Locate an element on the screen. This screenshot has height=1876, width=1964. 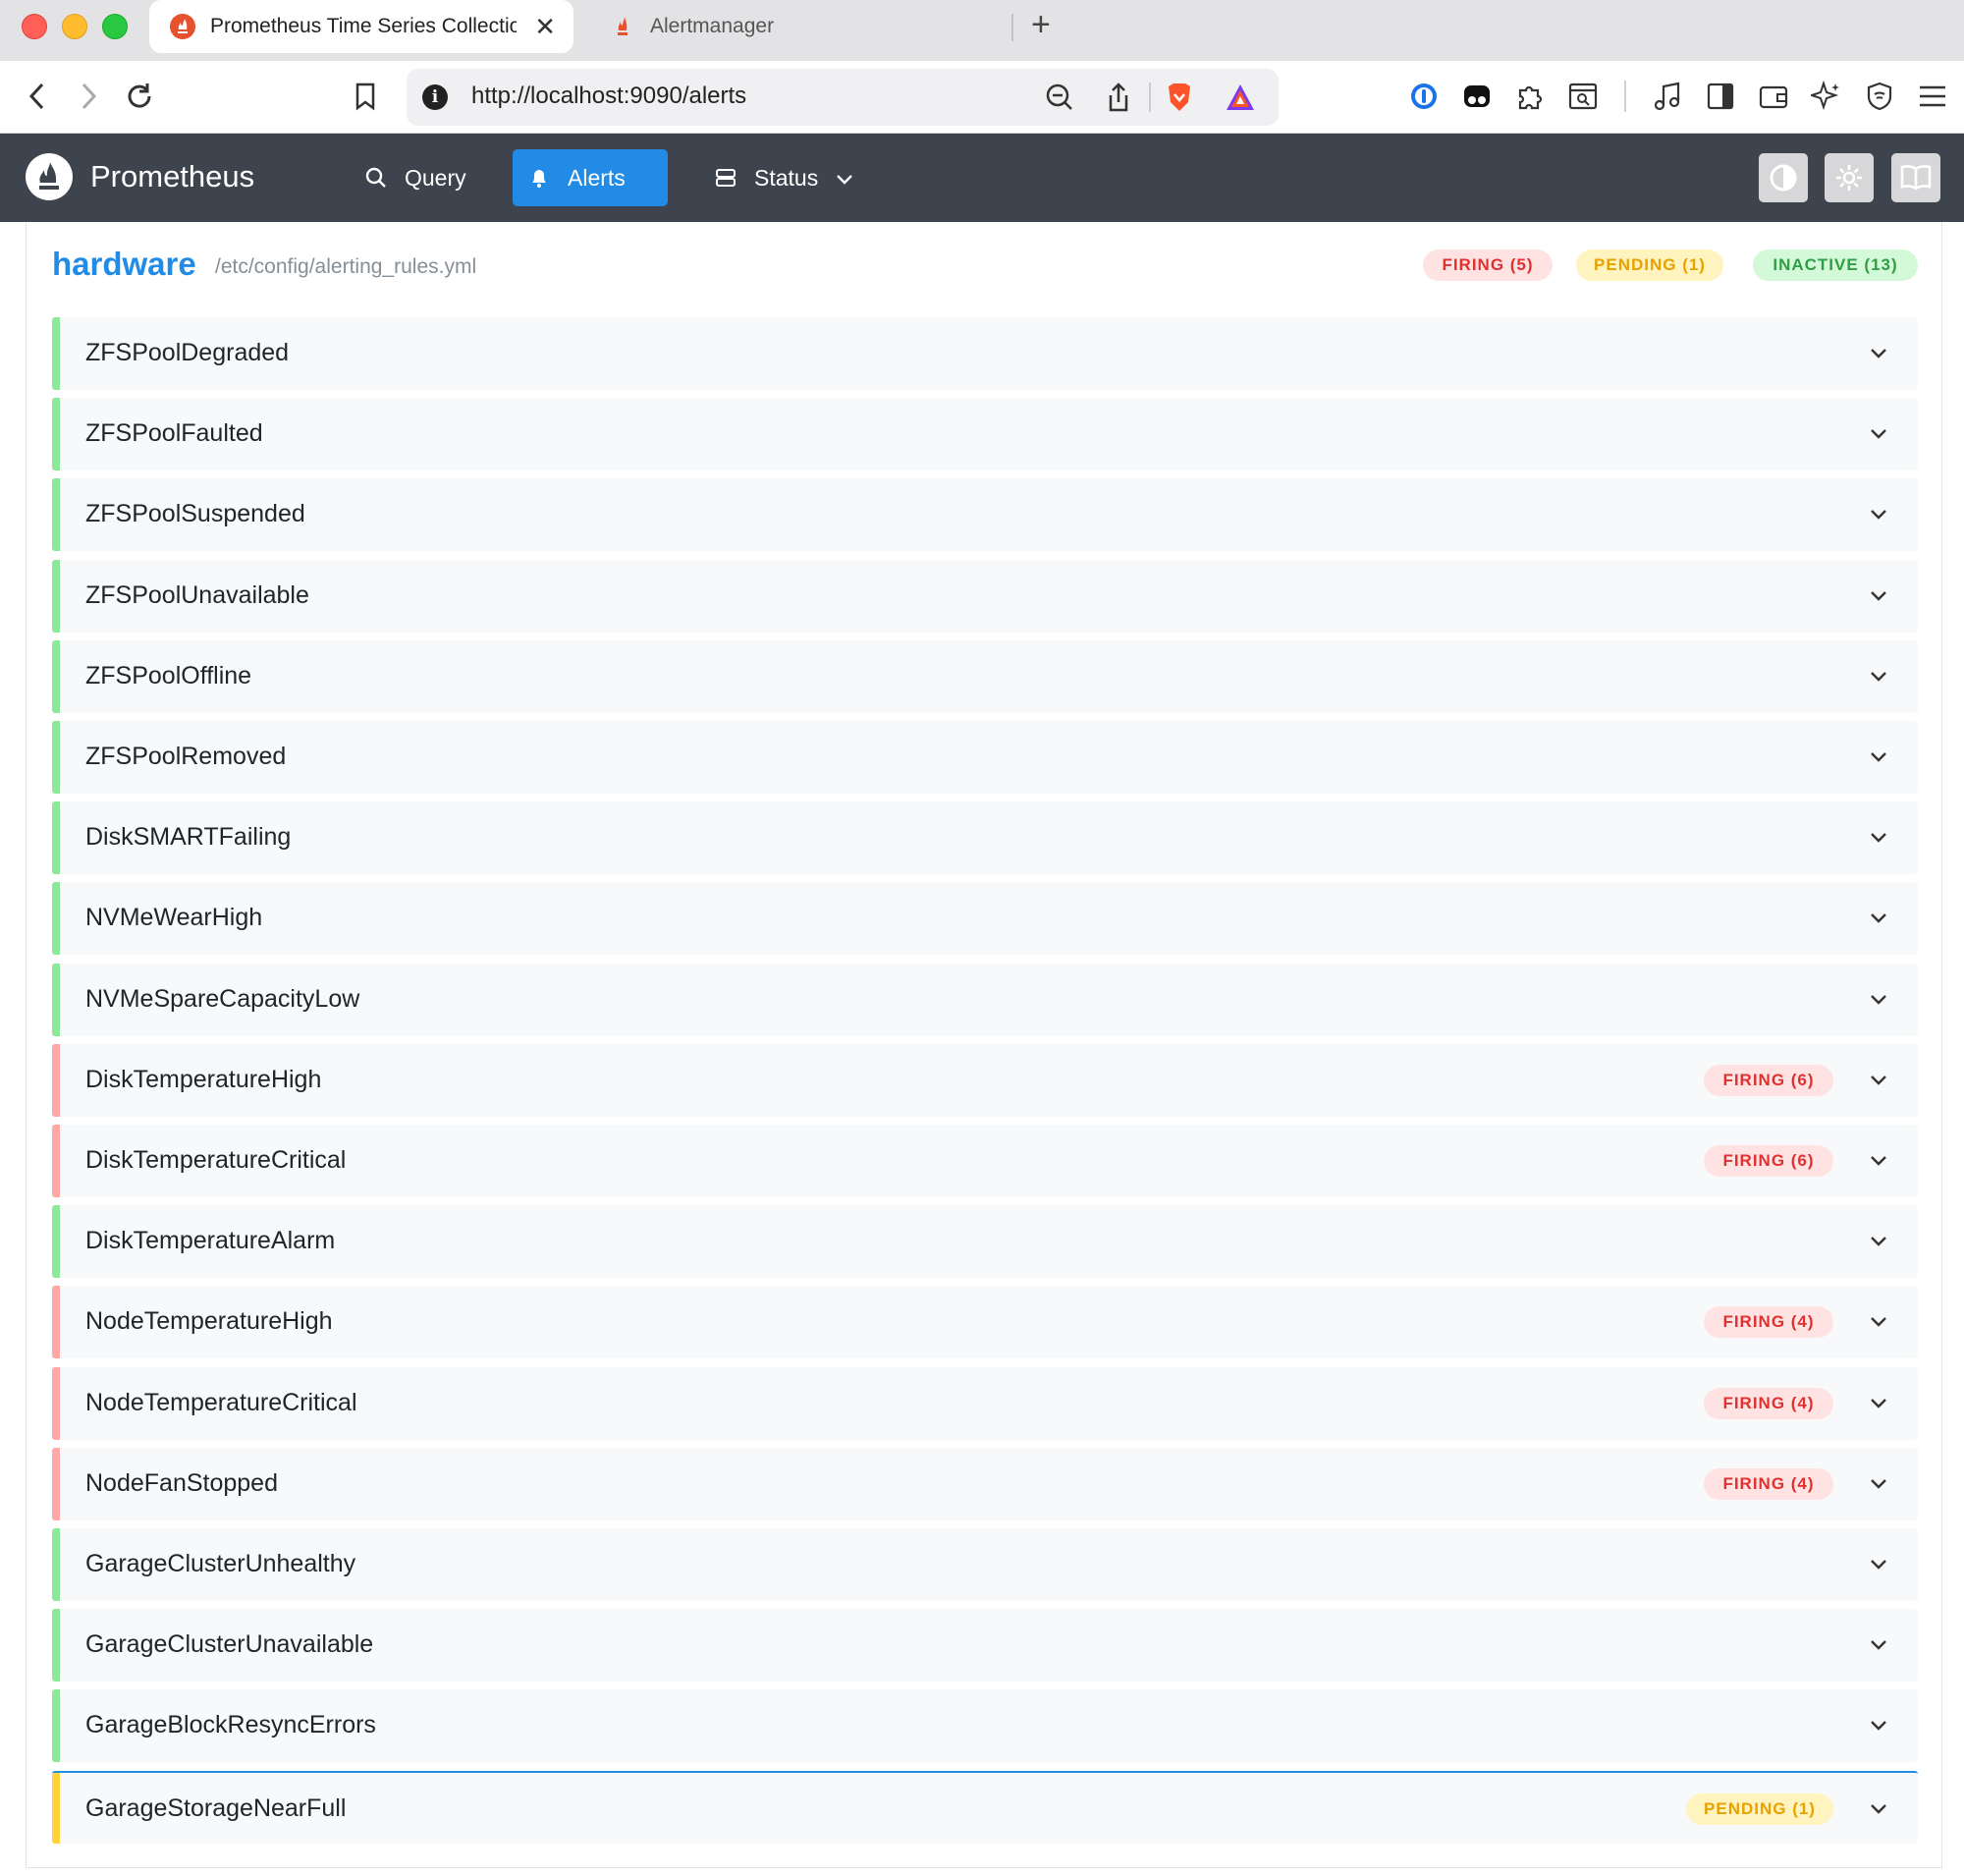
rule-name: DiskTemperatureCritical is located at coordinates (216, 1160).